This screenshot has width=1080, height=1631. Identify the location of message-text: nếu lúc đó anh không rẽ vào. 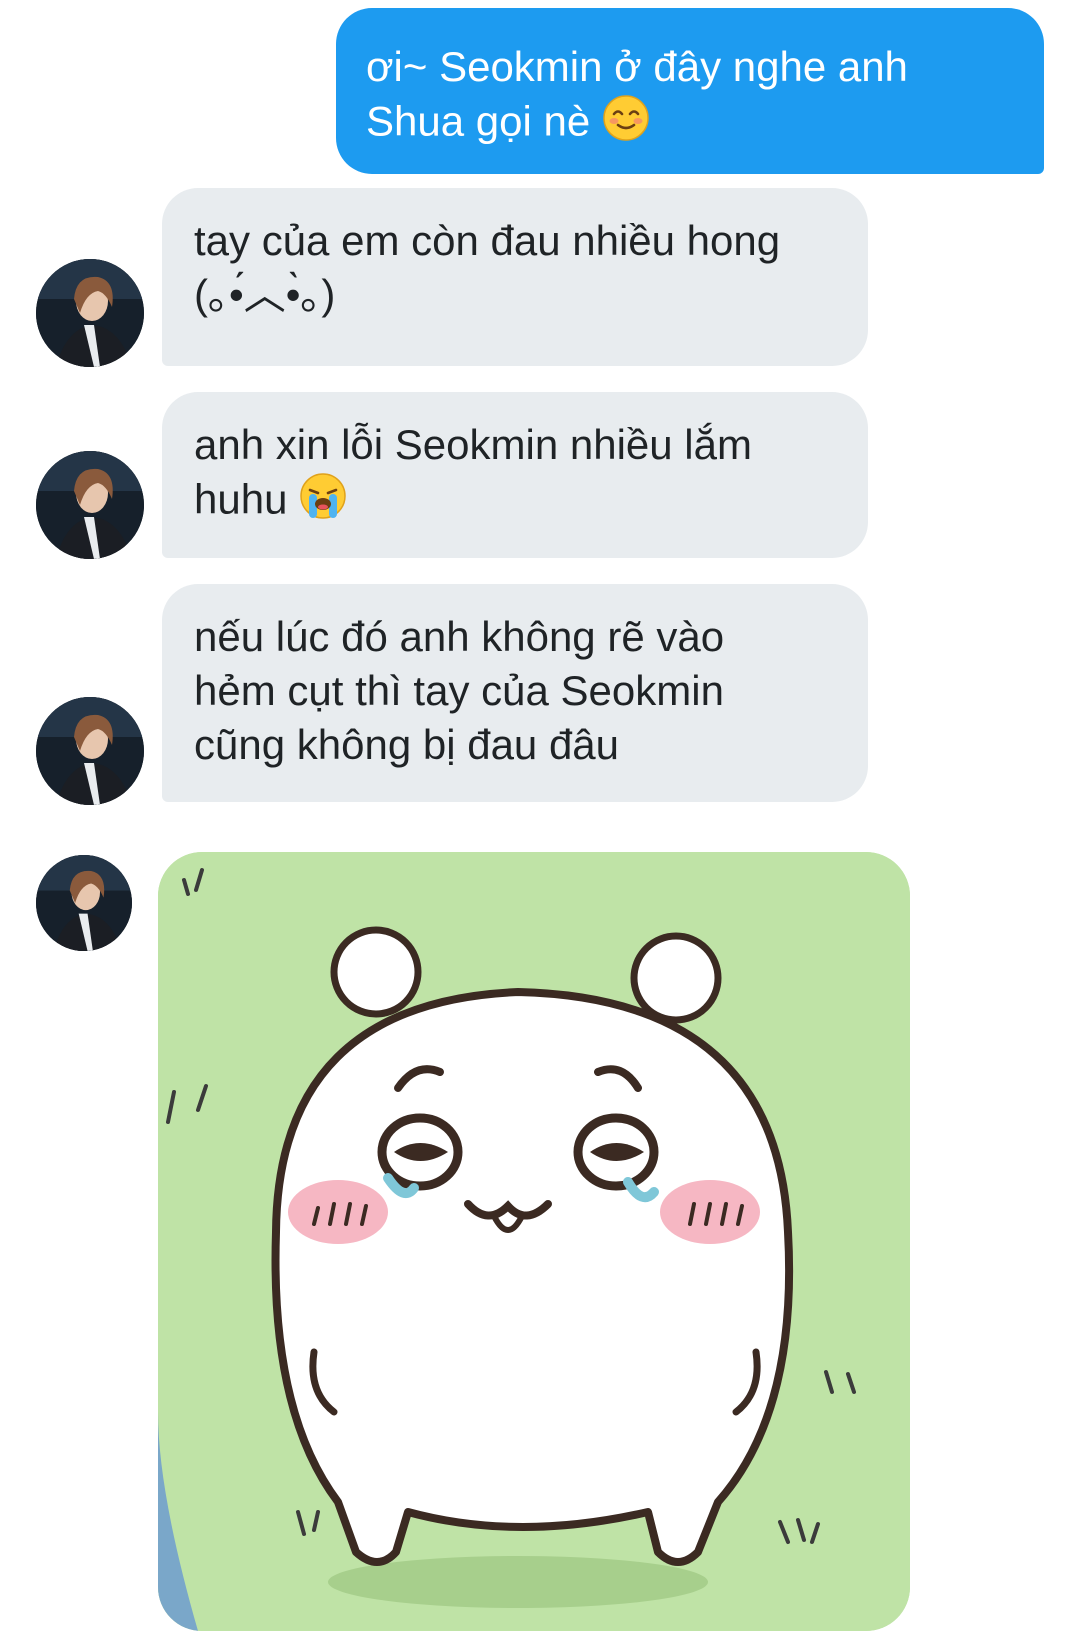
(459, 636).